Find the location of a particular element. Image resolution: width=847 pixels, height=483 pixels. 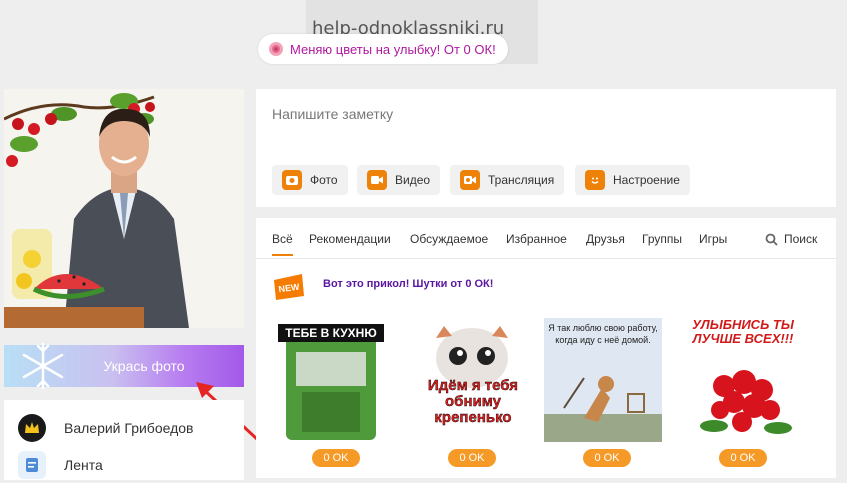

decorate-photo-label: Укрась фото is located at coordinates (144, 366).